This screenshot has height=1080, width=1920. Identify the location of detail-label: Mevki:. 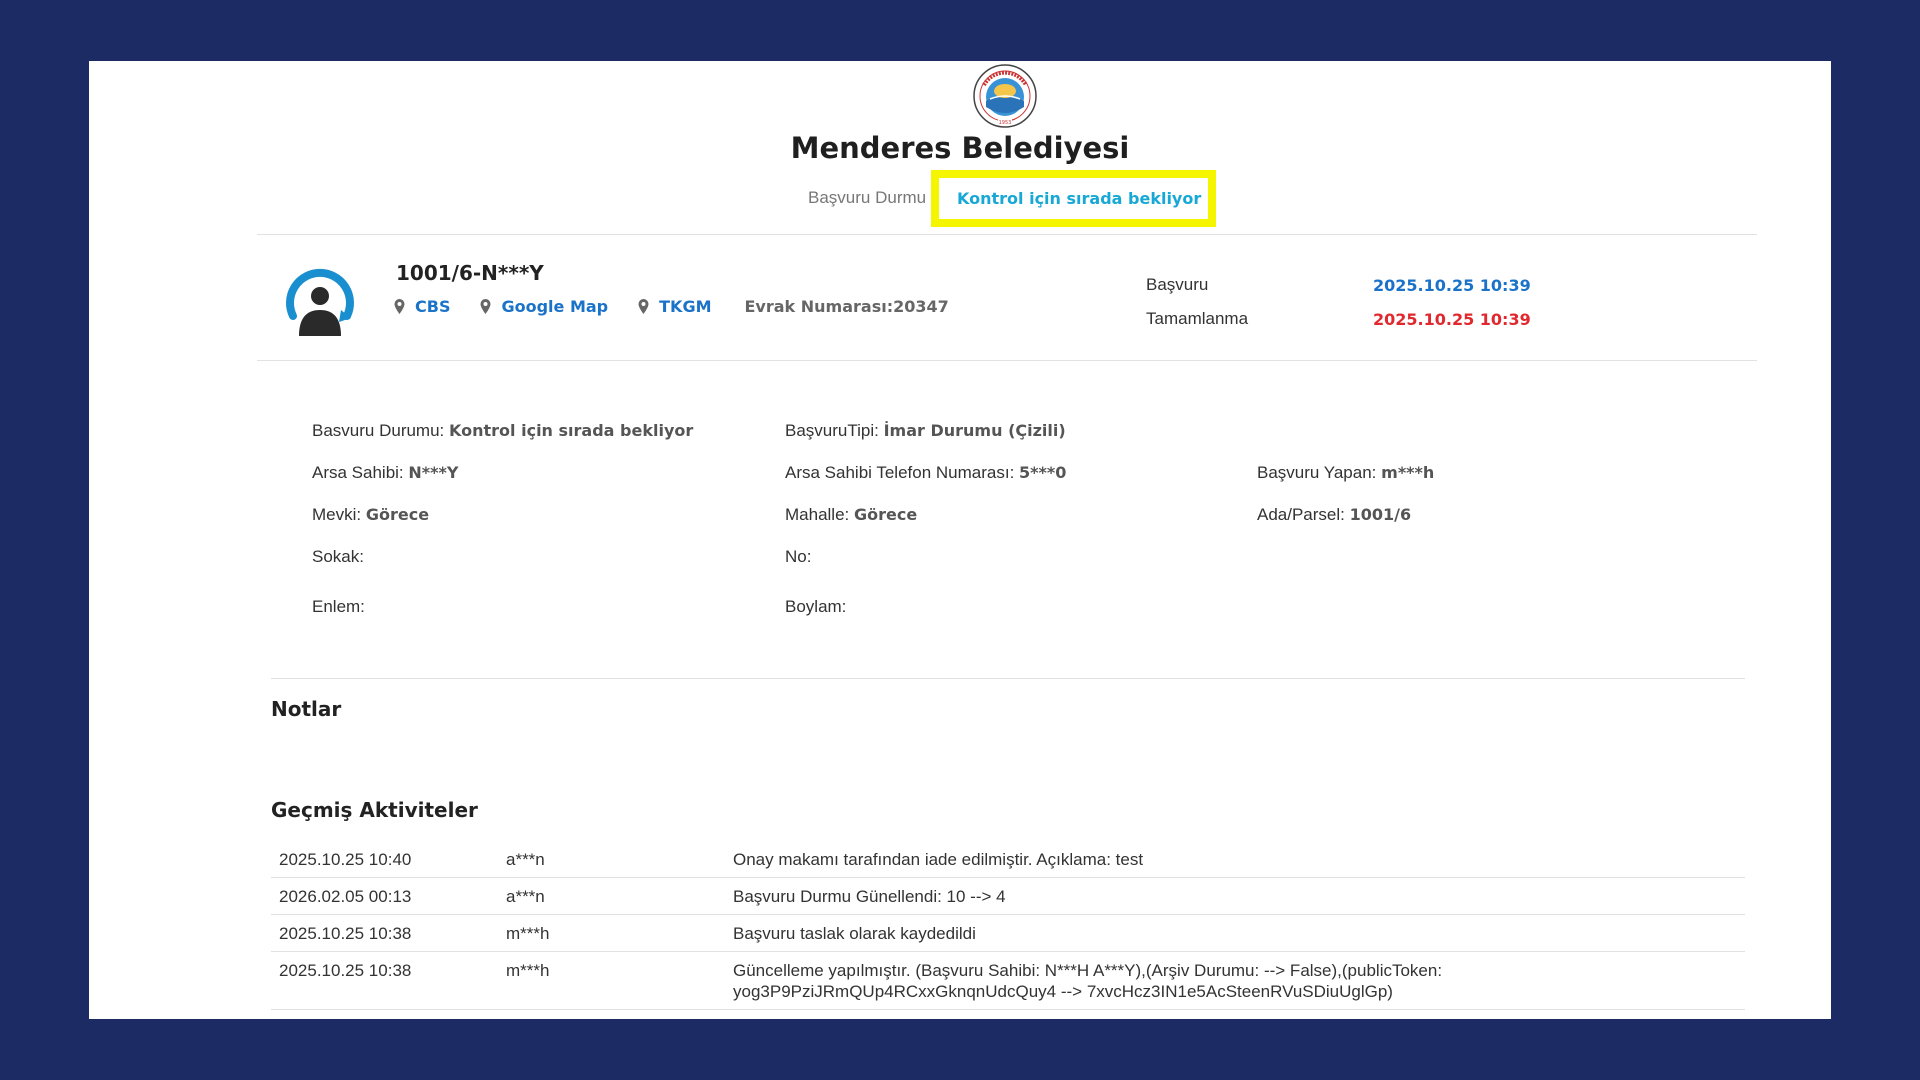
(337, 514).